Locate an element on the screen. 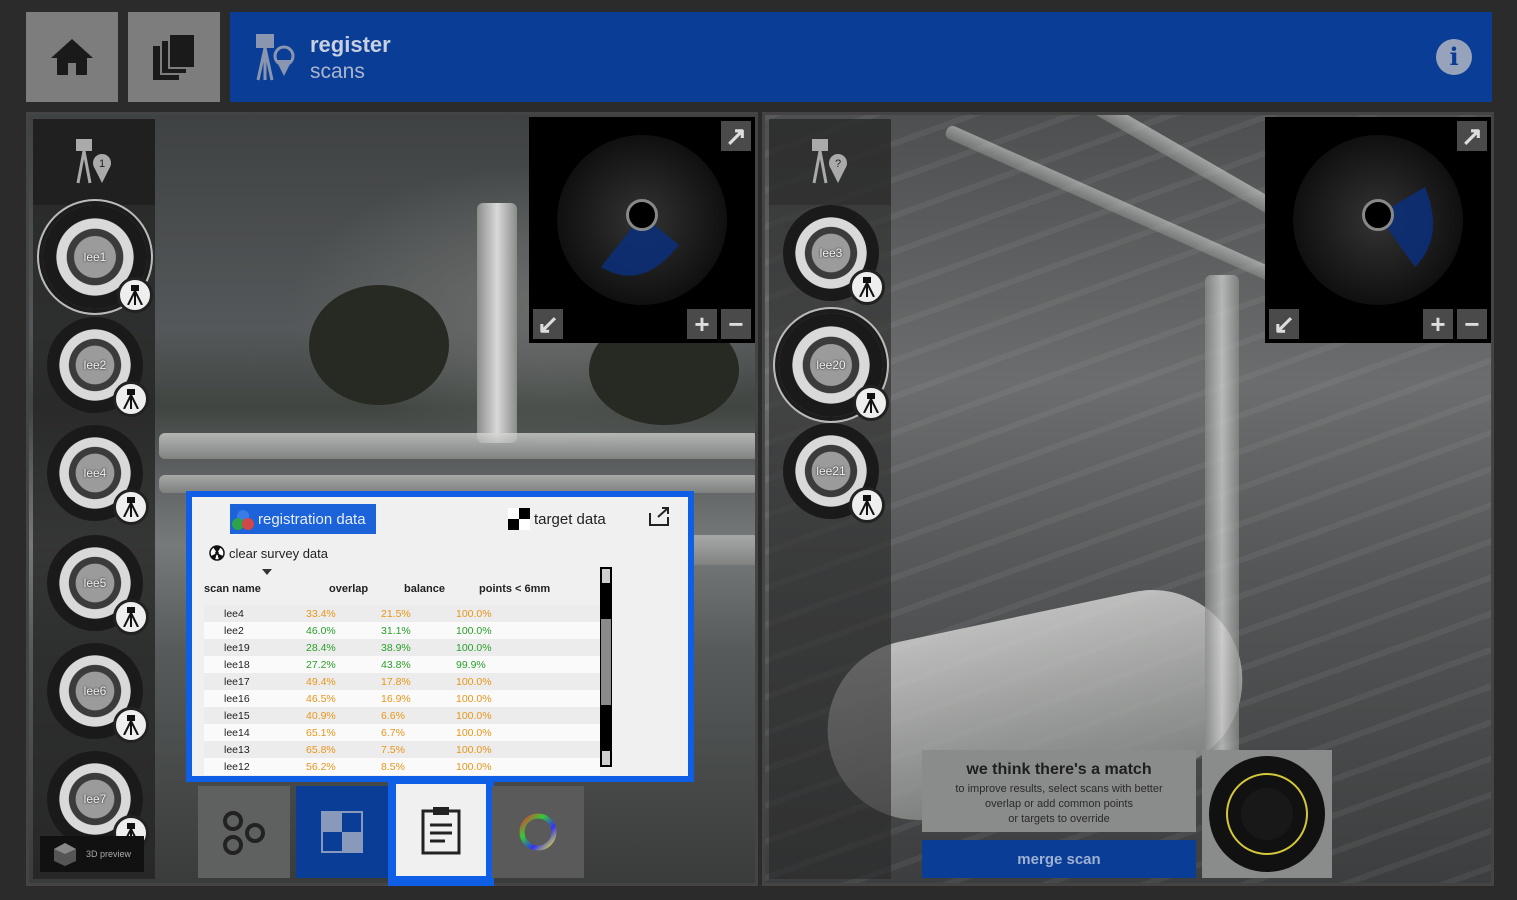 Image resolution: width=1517 pixels, height=900 pixels. cell-scan-name: lee13 is located at coordinates (255, 749).